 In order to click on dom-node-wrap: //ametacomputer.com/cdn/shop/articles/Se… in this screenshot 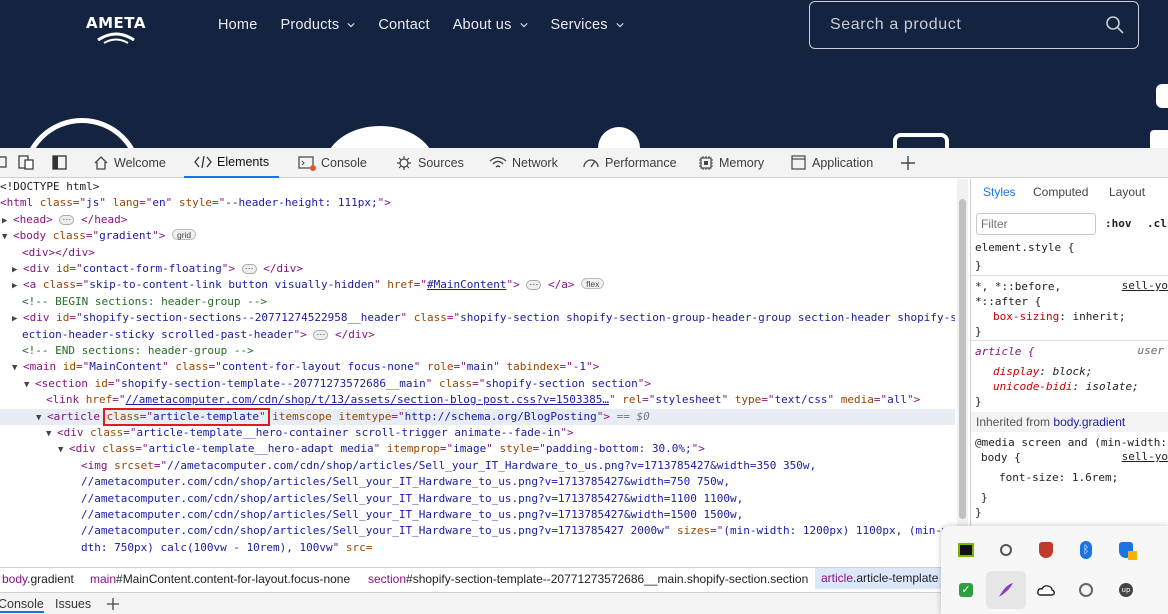, I will do `click(406, 482)`.